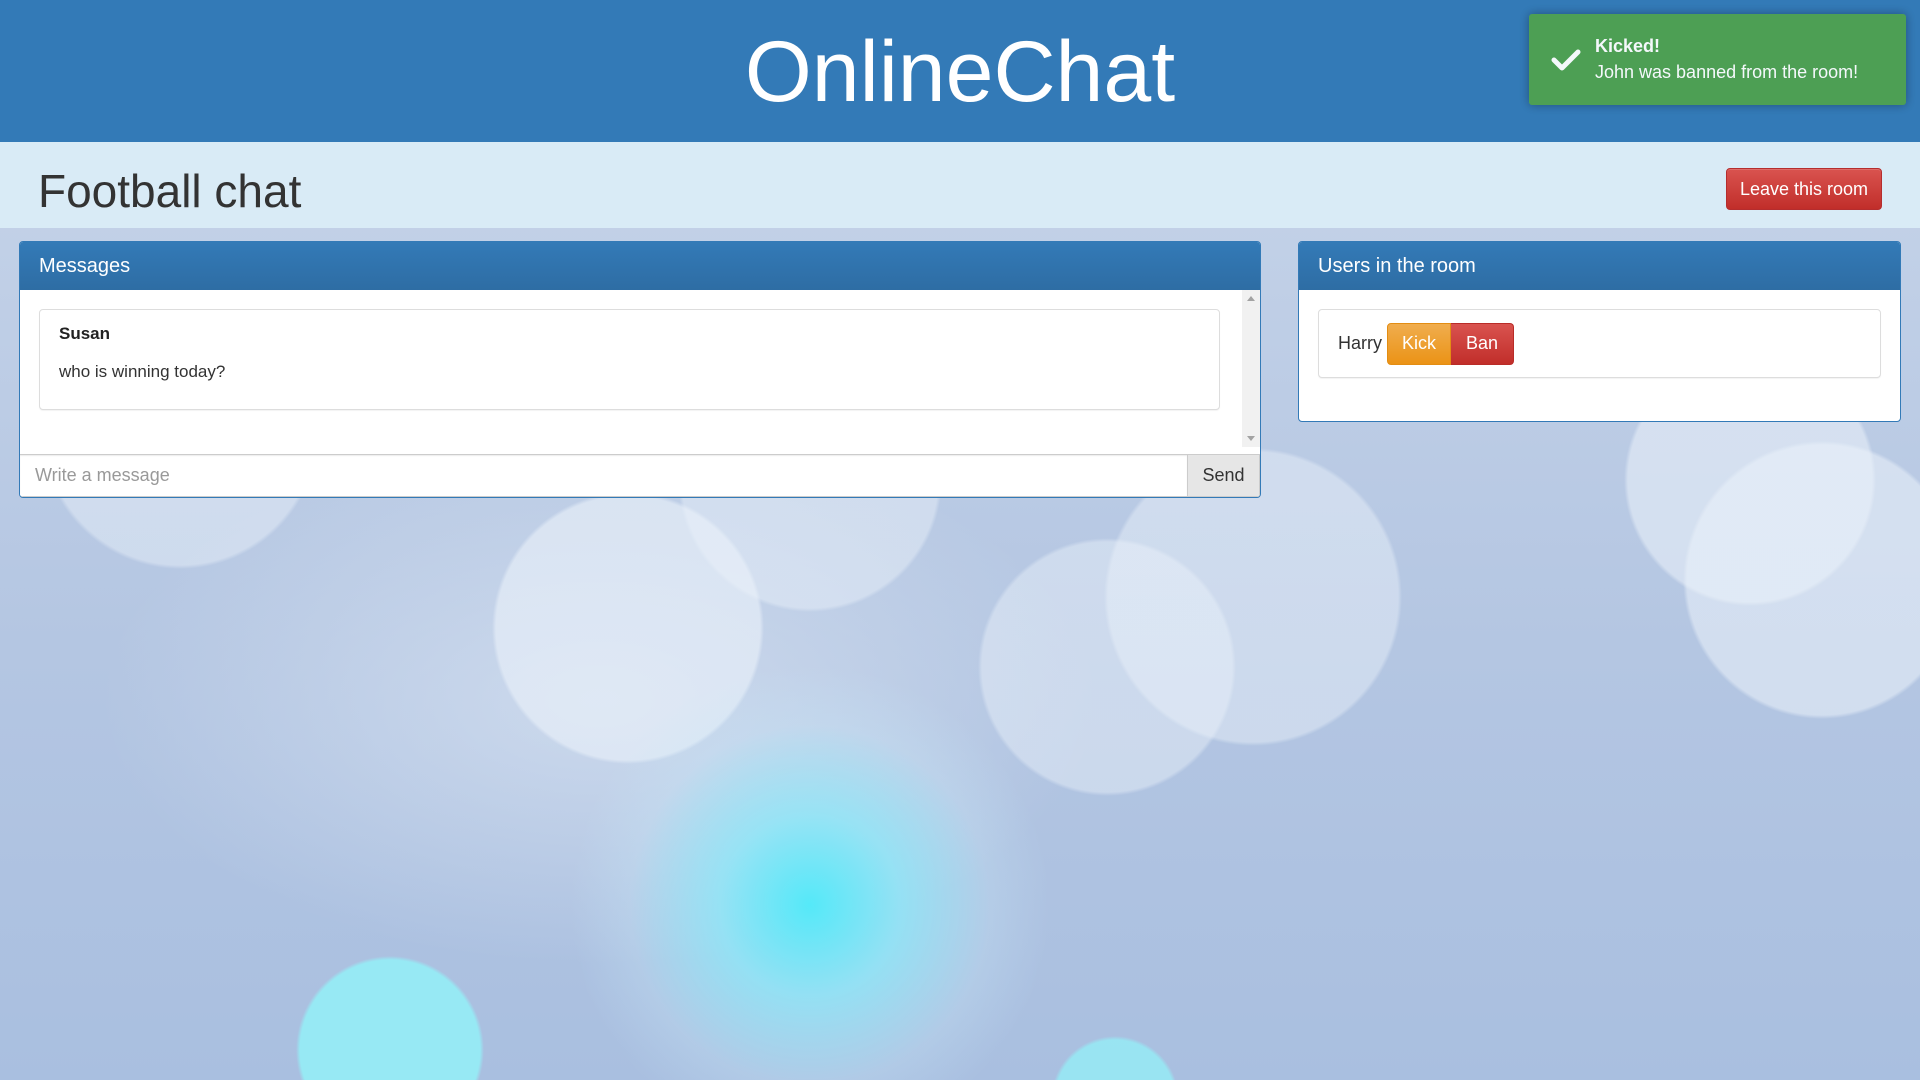 The width and height of the screenshot is (1920, 1080). Describe the element at coordinates (1566, 60) in the screenshot. I see `check-icon` at that location.